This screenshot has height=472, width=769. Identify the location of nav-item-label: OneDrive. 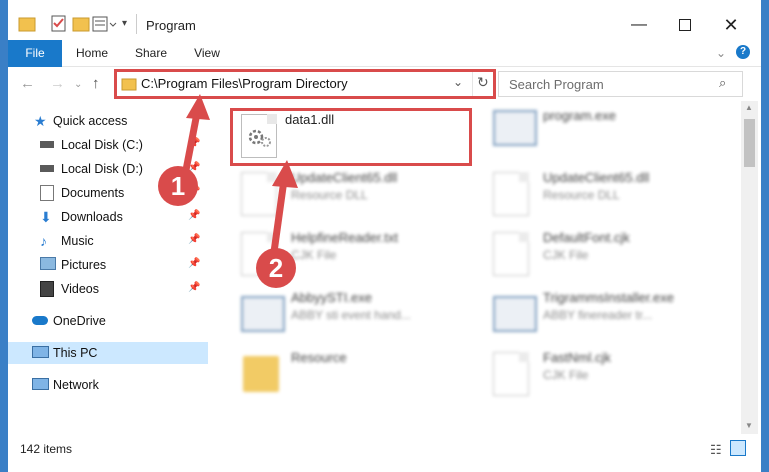
(79, 321).